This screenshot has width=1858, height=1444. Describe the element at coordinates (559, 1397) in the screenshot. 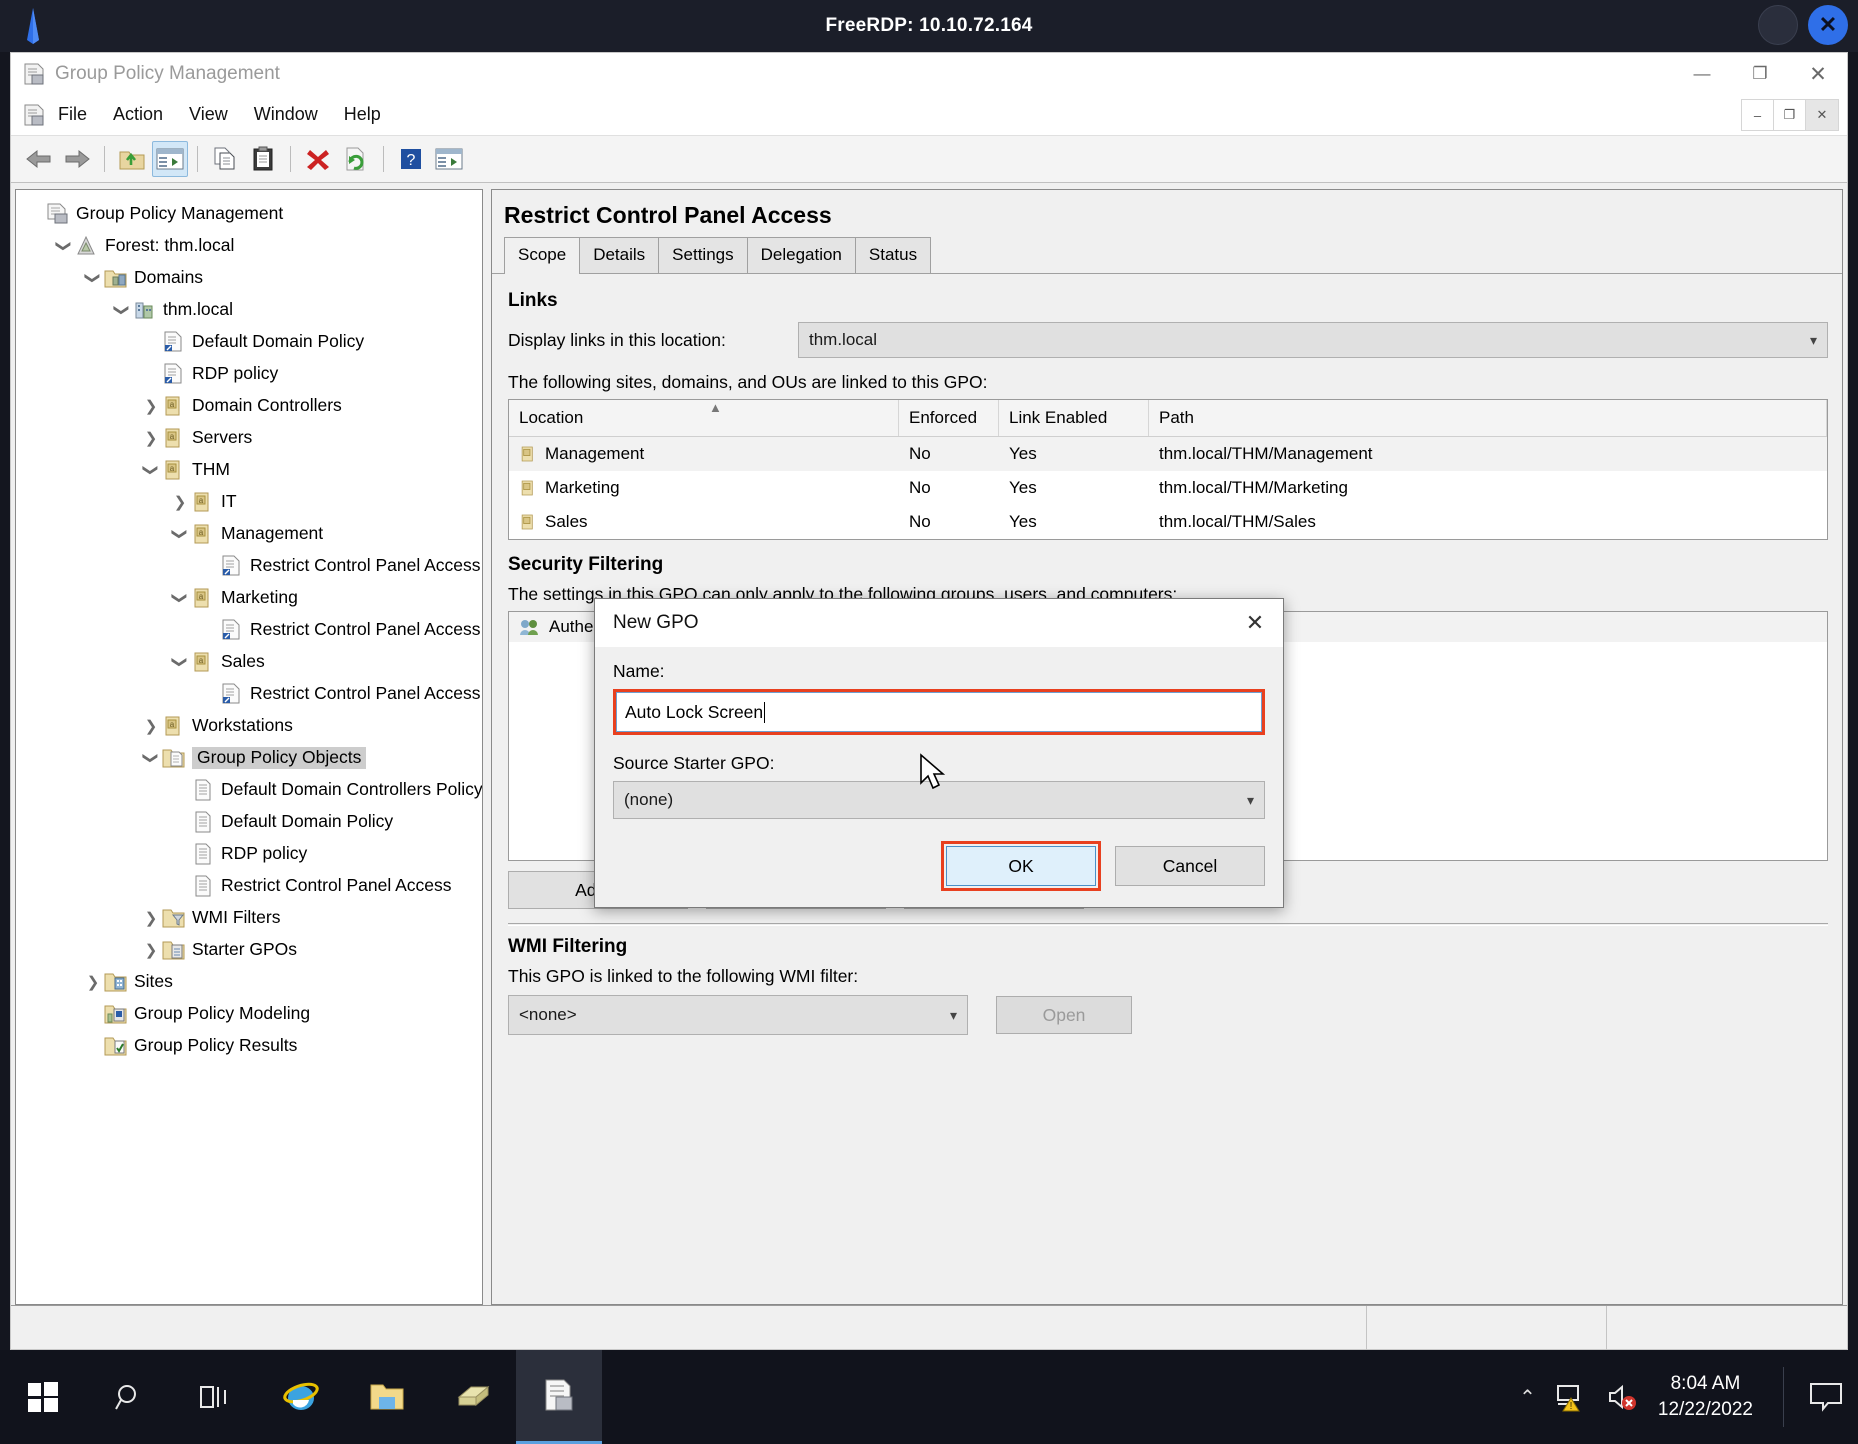

I see `group-policy-management-taskbar-icon` at that location.